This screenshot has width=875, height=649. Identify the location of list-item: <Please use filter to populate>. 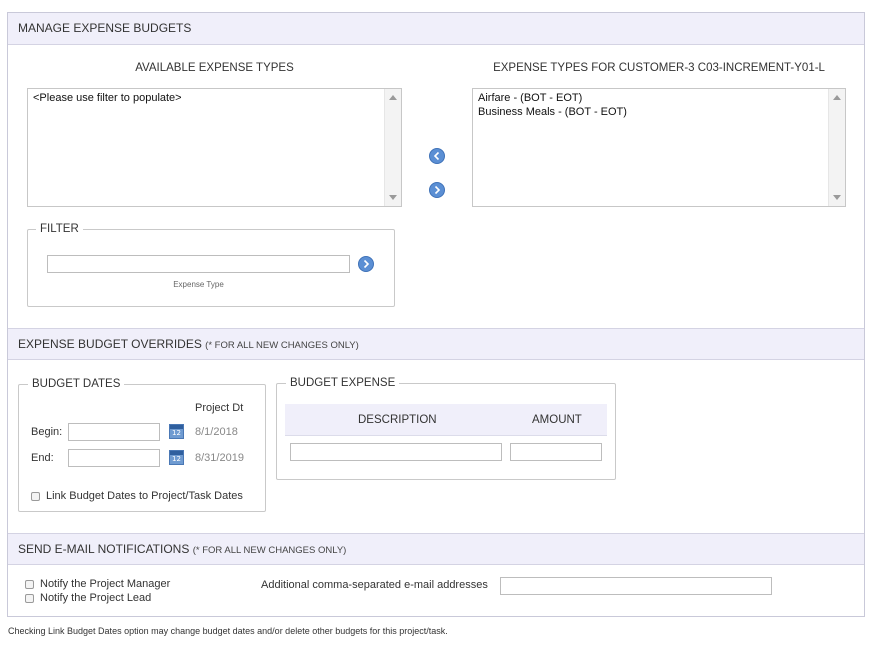
(214, 98).